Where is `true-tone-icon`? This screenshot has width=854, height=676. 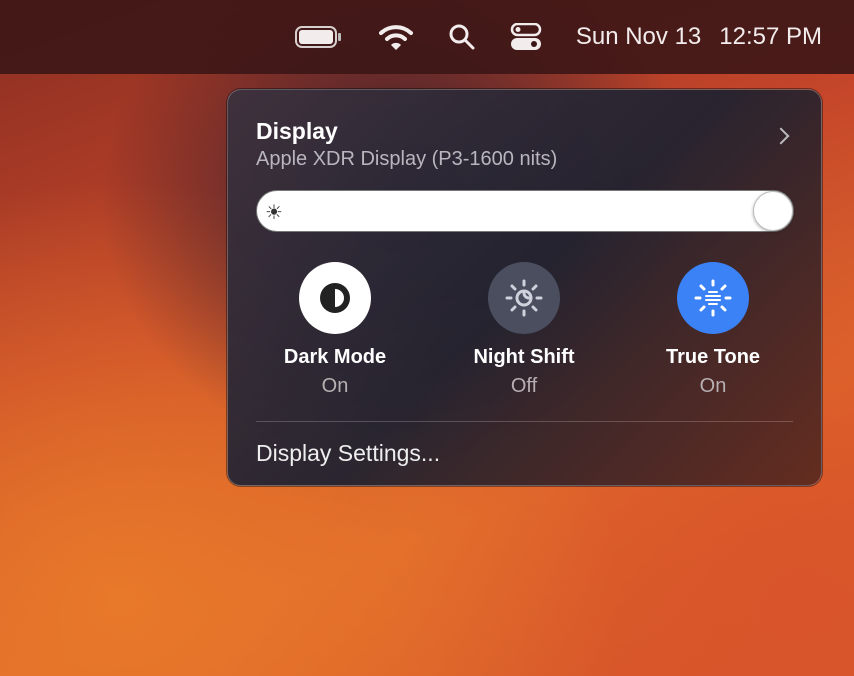 true-tone-icon is located at coordinates (713, 298).